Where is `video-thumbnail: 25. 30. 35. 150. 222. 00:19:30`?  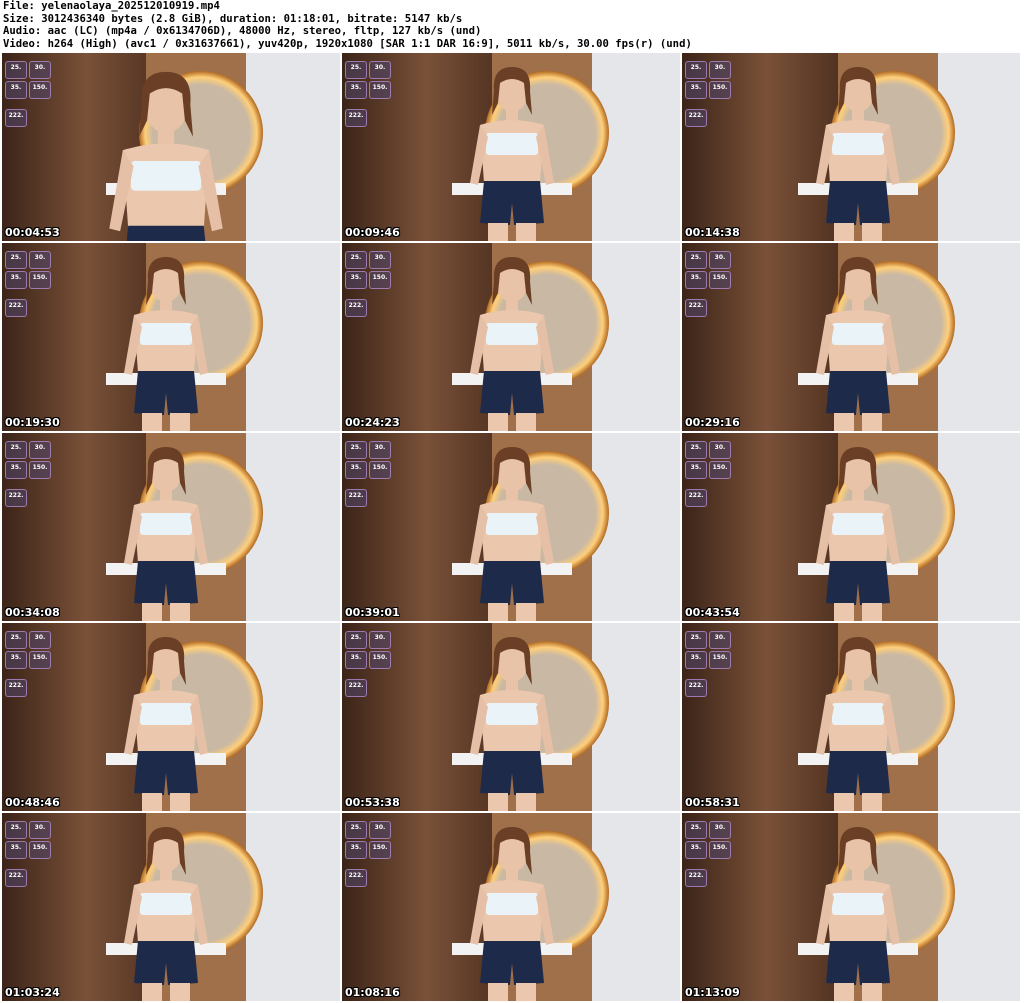
video-thumbnail: 25. 30. 35. 150. 222. 00:19:30 is located at coordinates (171, 337).